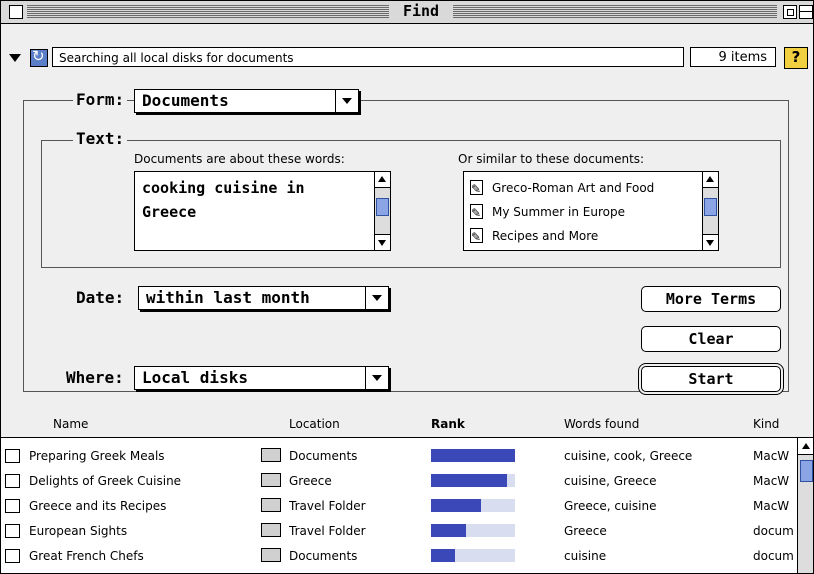 This screenshot has width=814, height=574. I want to click on title-bar: Find, so click(407, 12).